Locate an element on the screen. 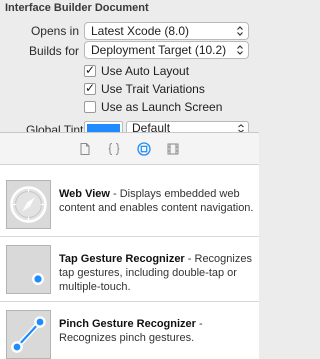  use-auto-layout-checkbox: ✓ Use Auto Layout is located at coordinates (136, 71).